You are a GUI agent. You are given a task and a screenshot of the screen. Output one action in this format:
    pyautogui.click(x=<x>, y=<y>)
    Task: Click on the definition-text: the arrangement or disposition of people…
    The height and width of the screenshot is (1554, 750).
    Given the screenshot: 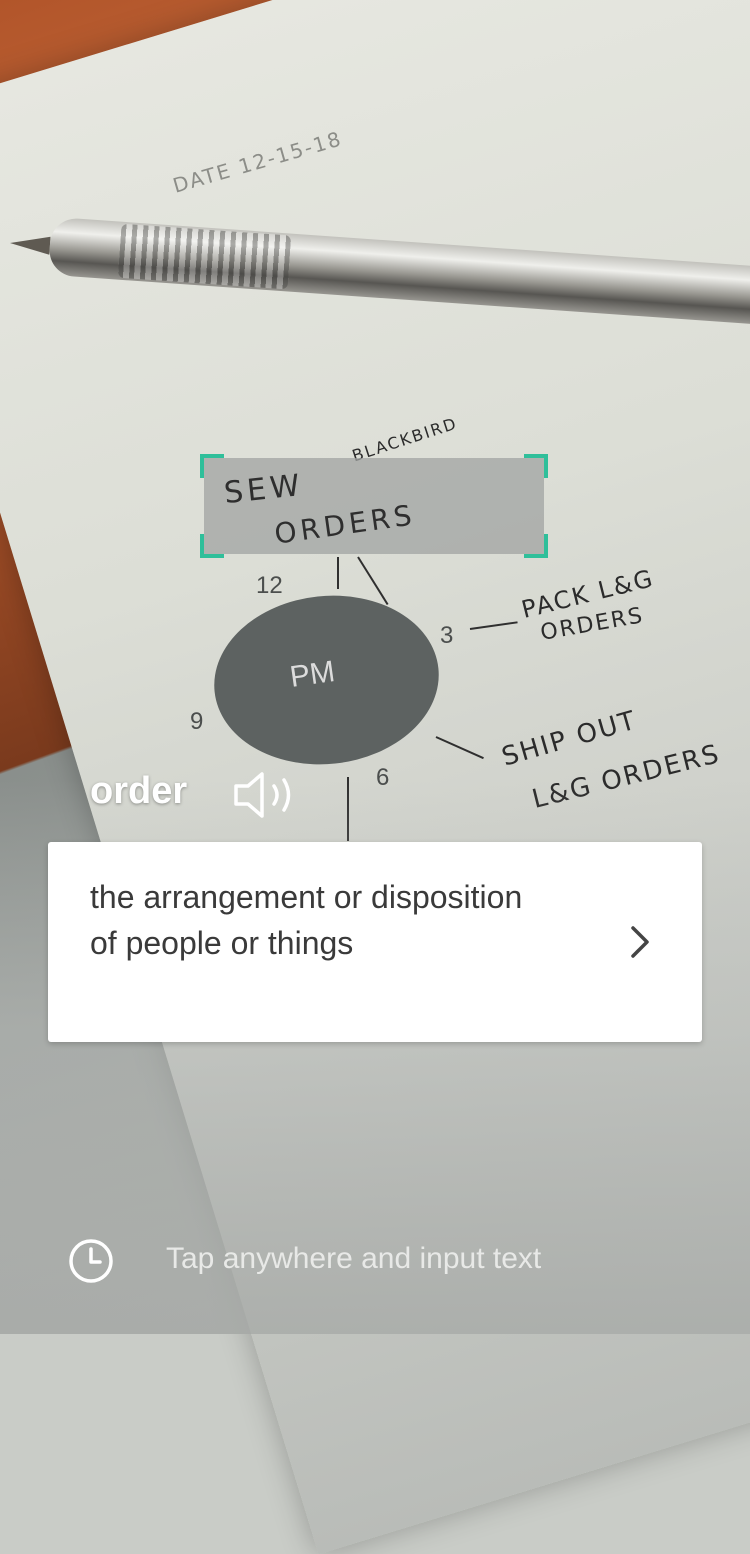 What is the action you would take?
    pyautogui.click(x=306, y=920)
    